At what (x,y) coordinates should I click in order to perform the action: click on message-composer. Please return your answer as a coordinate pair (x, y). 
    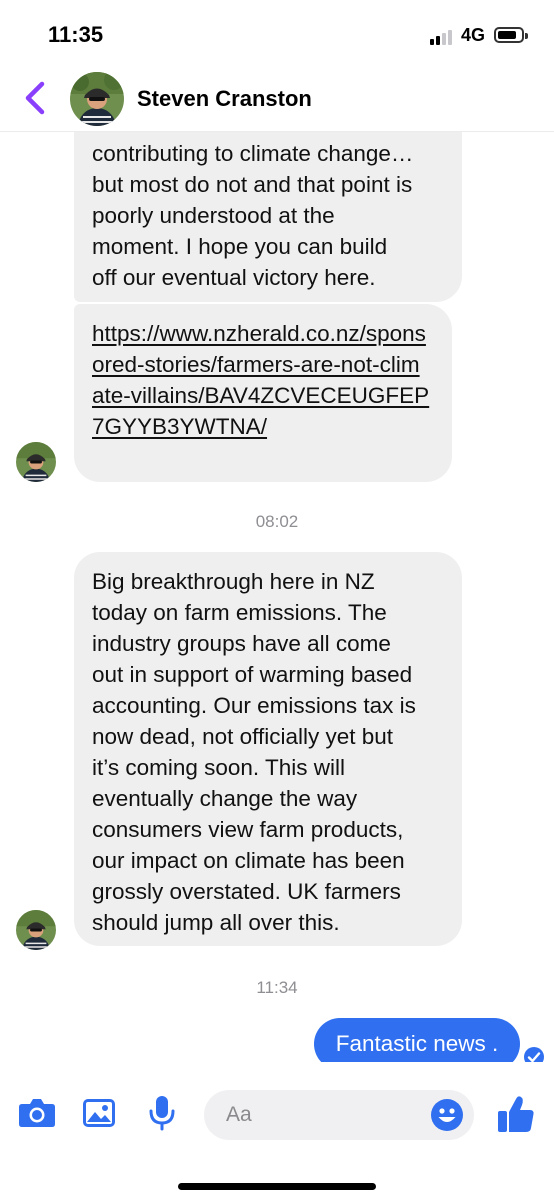
    Looking at the image, I should click on (277, 1112).